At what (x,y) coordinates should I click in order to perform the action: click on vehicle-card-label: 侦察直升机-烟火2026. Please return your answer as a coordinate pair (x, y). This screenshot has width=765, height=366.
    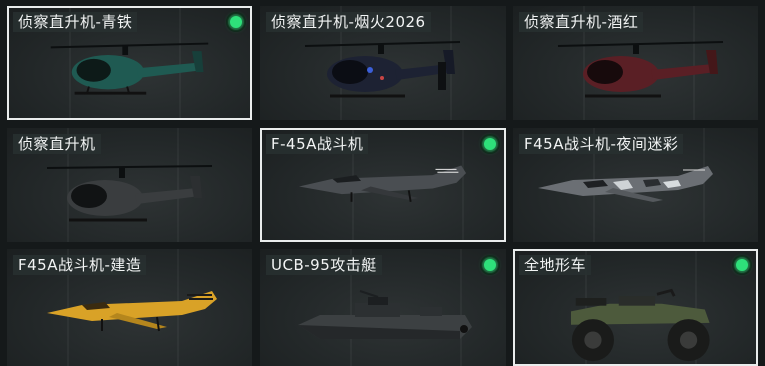
    Looking at the image, I should click on (348, 22).